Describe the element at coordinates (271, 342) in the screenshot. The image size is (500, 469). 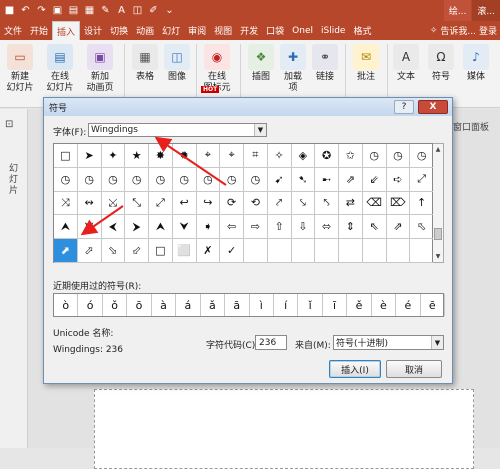
I see `charcode-input: 236` at that location.